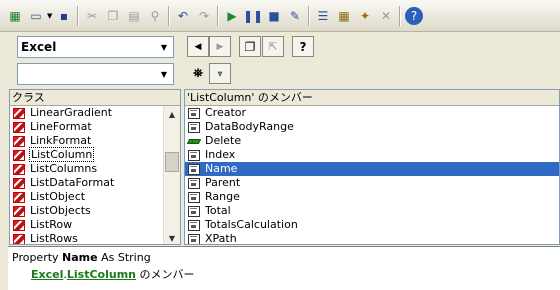 The width and height of the screenshot is (560, 290). What do you see at coordinates (194, 141) in the screenshot?
I see `method-icon` at bounding box center [194, 141].